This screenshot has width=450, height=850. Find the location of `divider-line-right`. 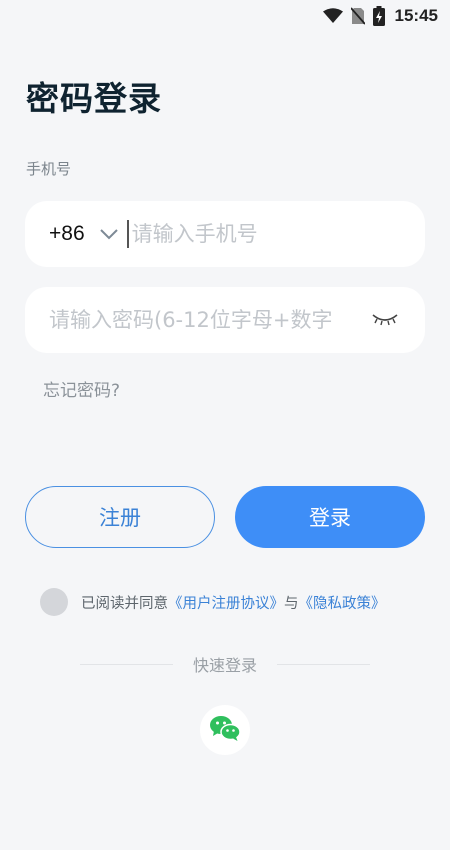

divider-line-right is located at coordinates (324, 664).